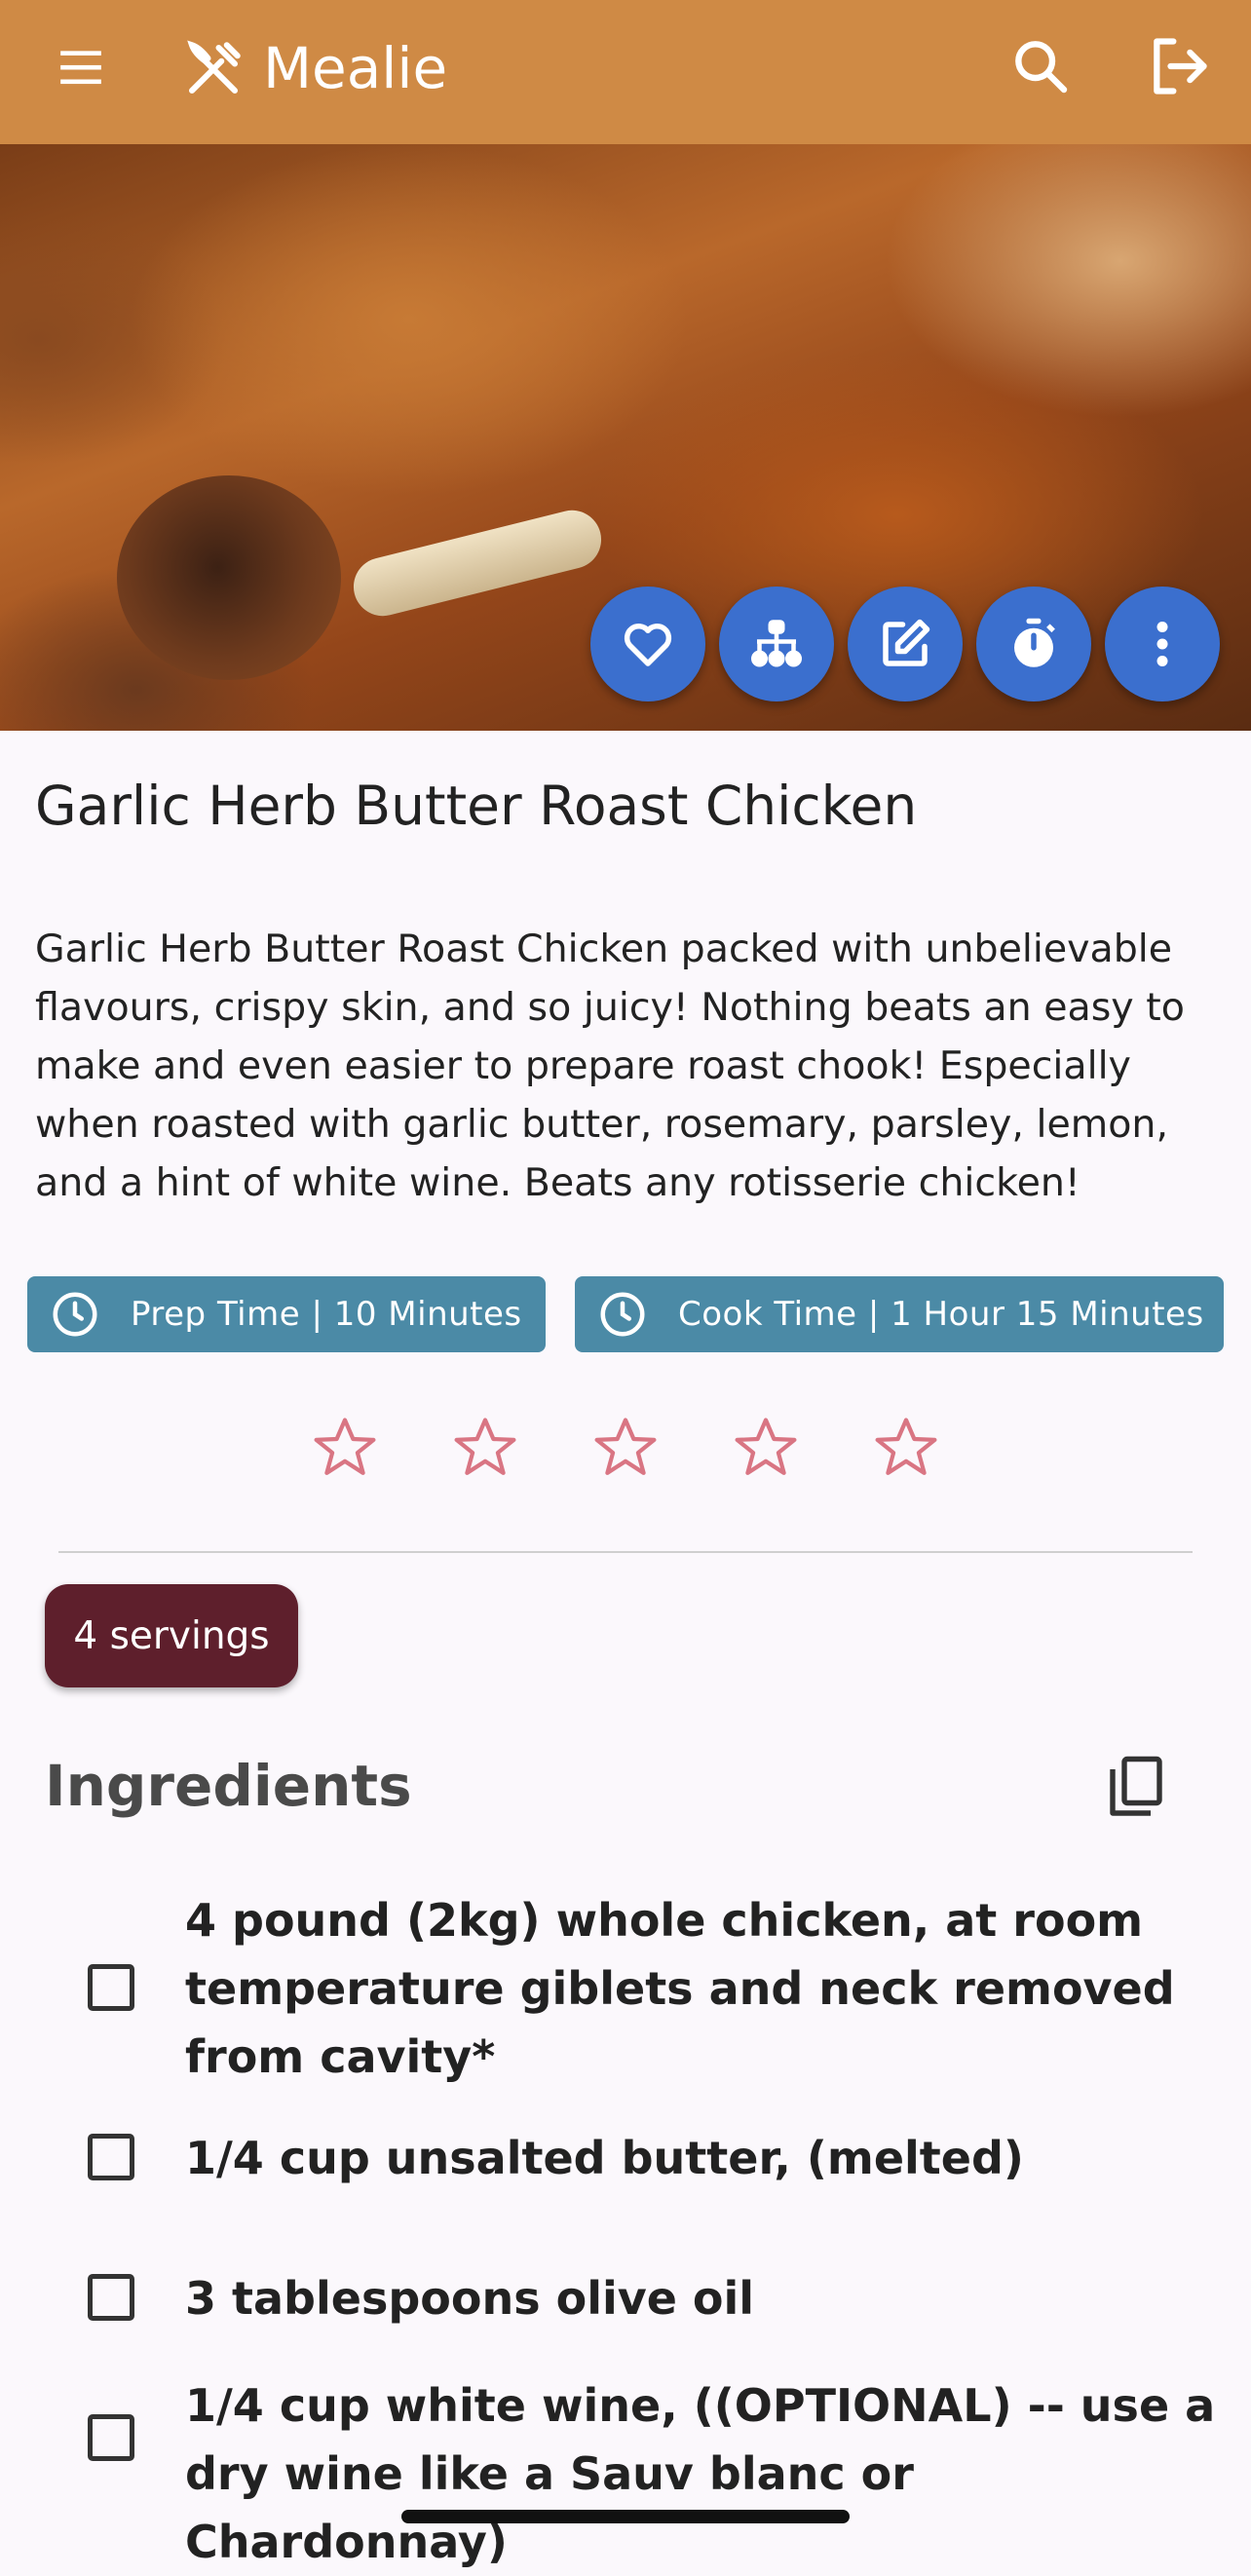 This screenshot has width=1251, height=2576. I want to click on menu-icon, so click(81, 67).